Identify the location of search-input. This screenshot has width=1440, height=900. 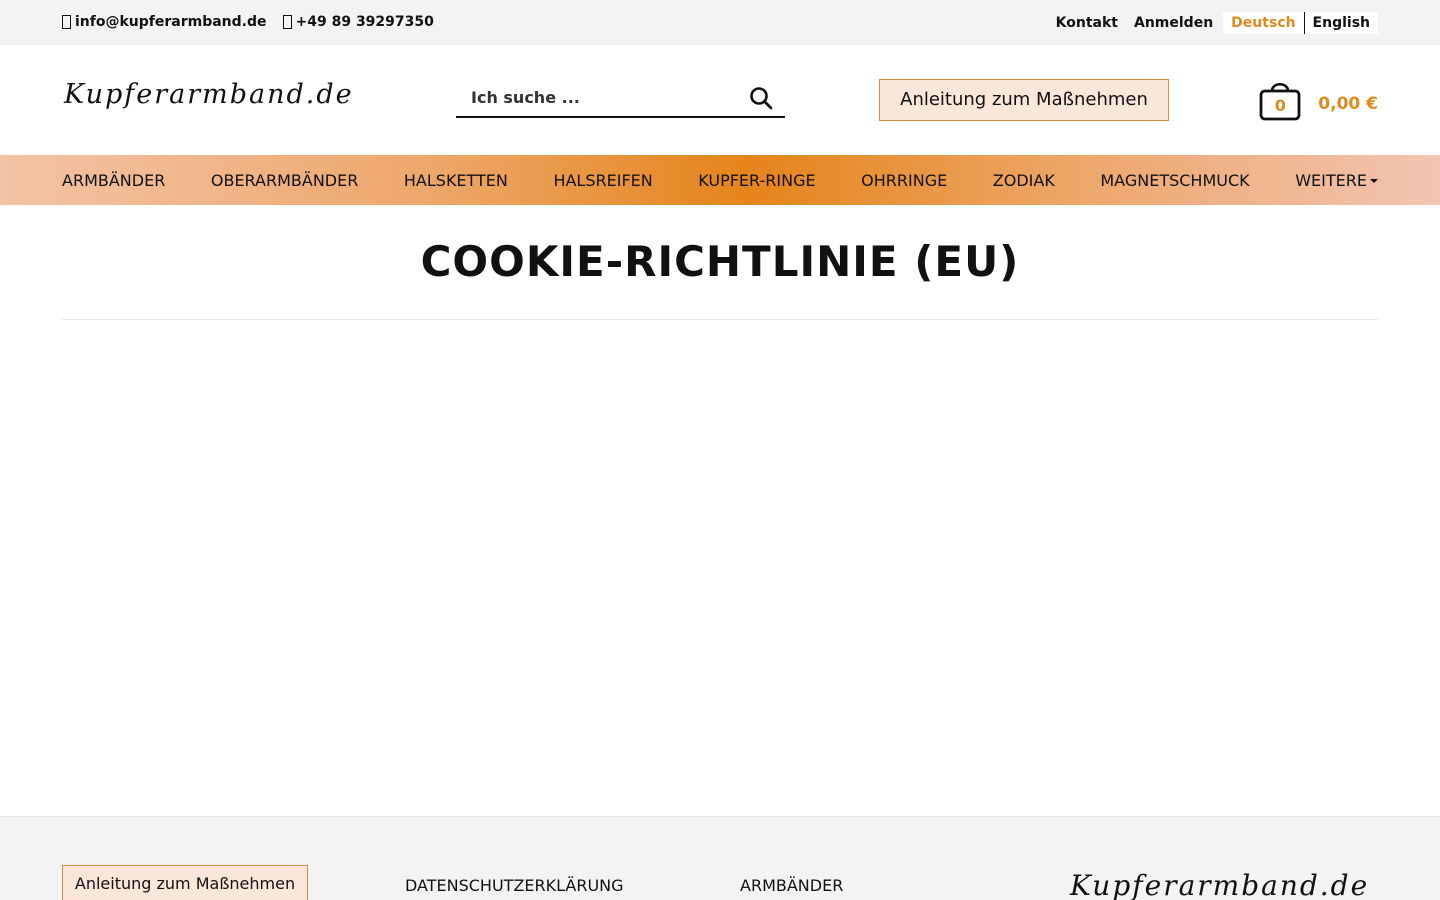
(601, 97).